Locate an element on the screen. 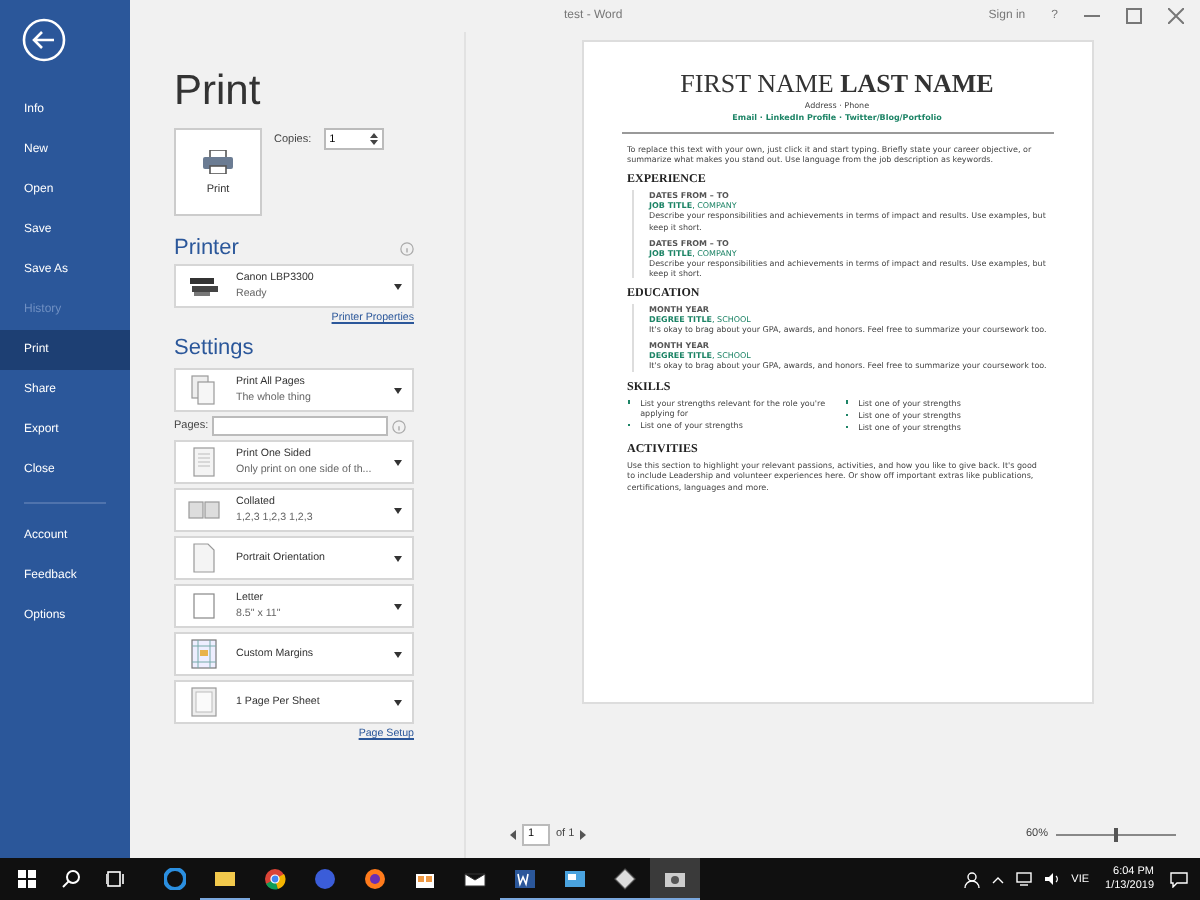  chevron-up-icon is located at coordinates (997, 879).